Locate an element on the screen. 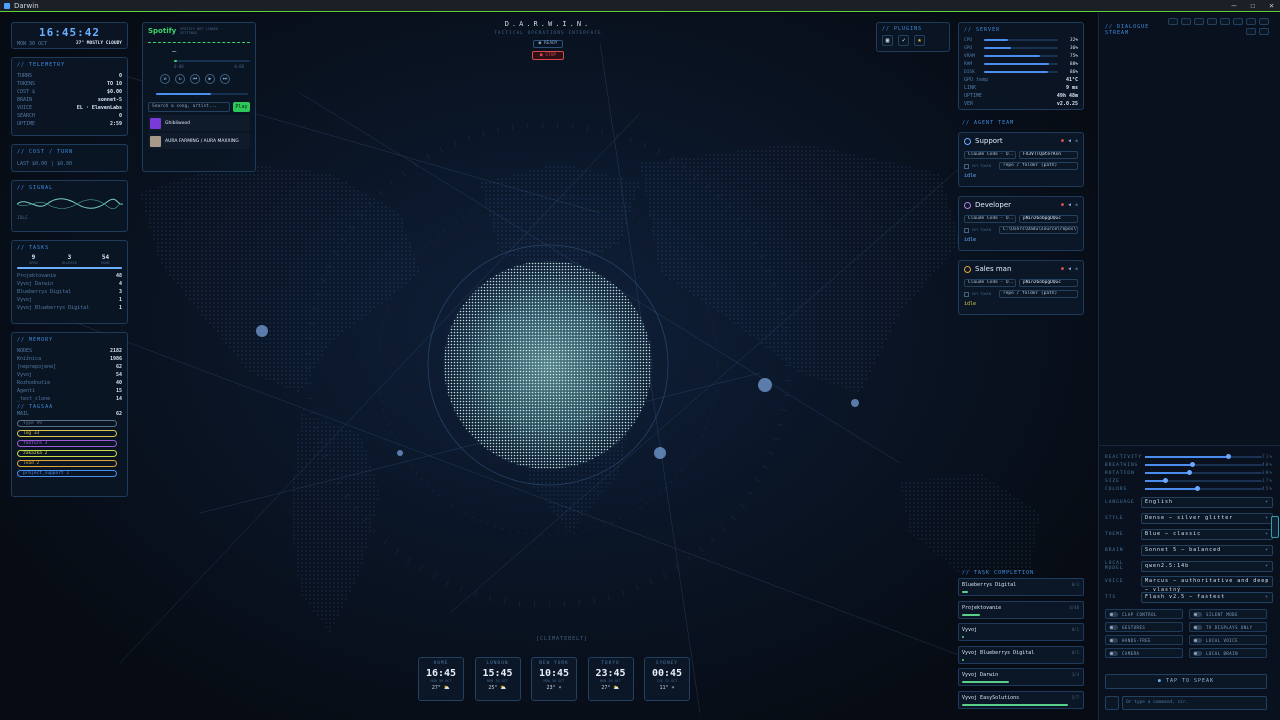 This screenshot has width=1280, height=720. agent-path-input: C:\Users\Dadu\source\repos\te is located at coordinates (1038, 230).